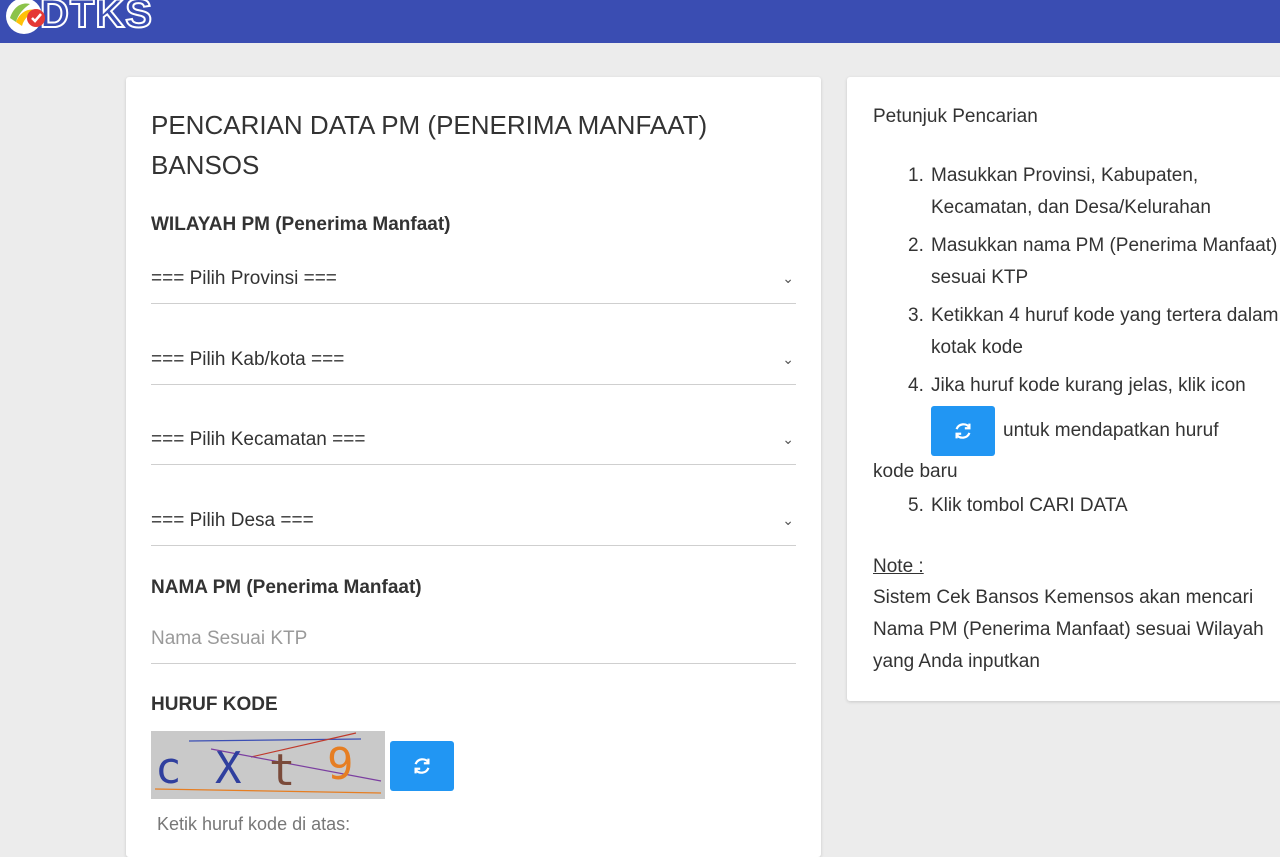 The image size is (1280, 857). What do you see at coordinates (268, 765) in the screenshot?
I see `captcha-image: c X t 9` at bounding box center [268, 765].